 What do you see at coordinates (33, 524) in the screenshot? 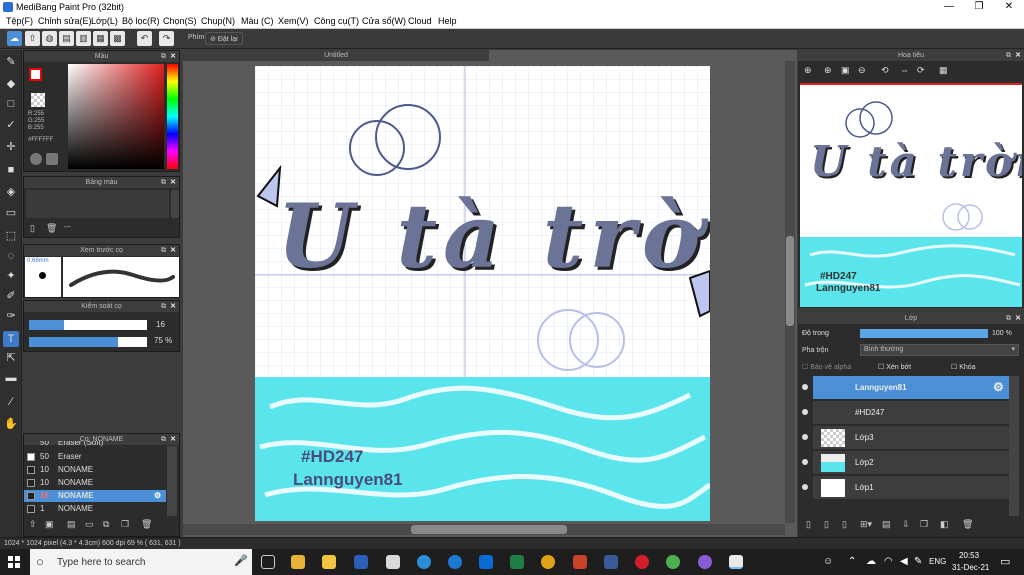
I see `add-brush-icon: ⇧` at bounding box center [33, 524].